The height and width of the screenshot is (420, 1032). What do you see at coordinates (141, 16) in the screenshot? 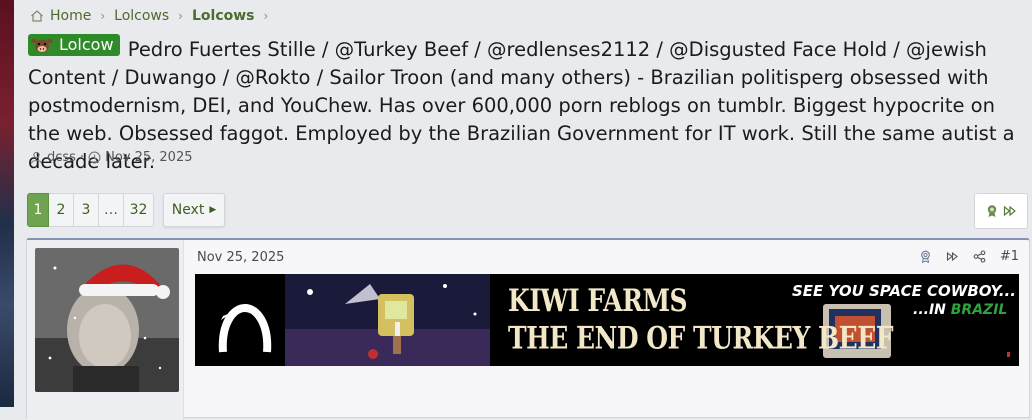
I see `breadcrumb-lolcows-parent: Lolcows` at bounding box center [141, 16].